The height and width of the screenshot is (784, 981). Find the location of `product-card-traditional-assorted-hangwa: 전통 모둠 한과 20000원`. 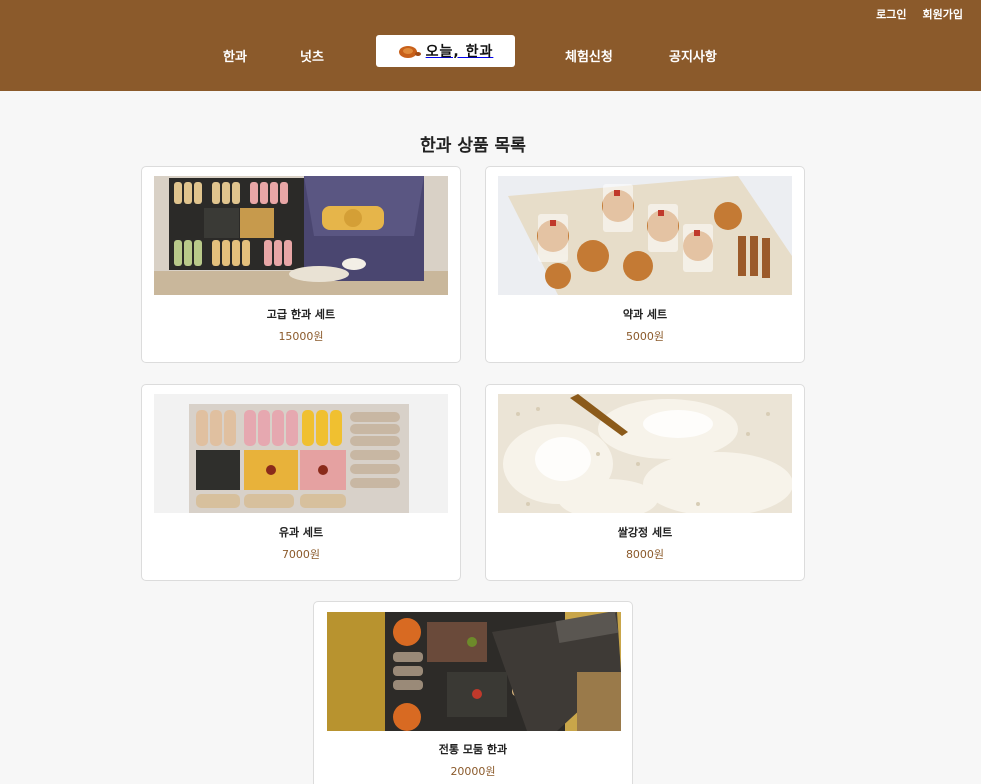

product-card-traditional-assorted-hangwa: 전통 모둠 한과 20000원 is located at coordinates (473, 692).